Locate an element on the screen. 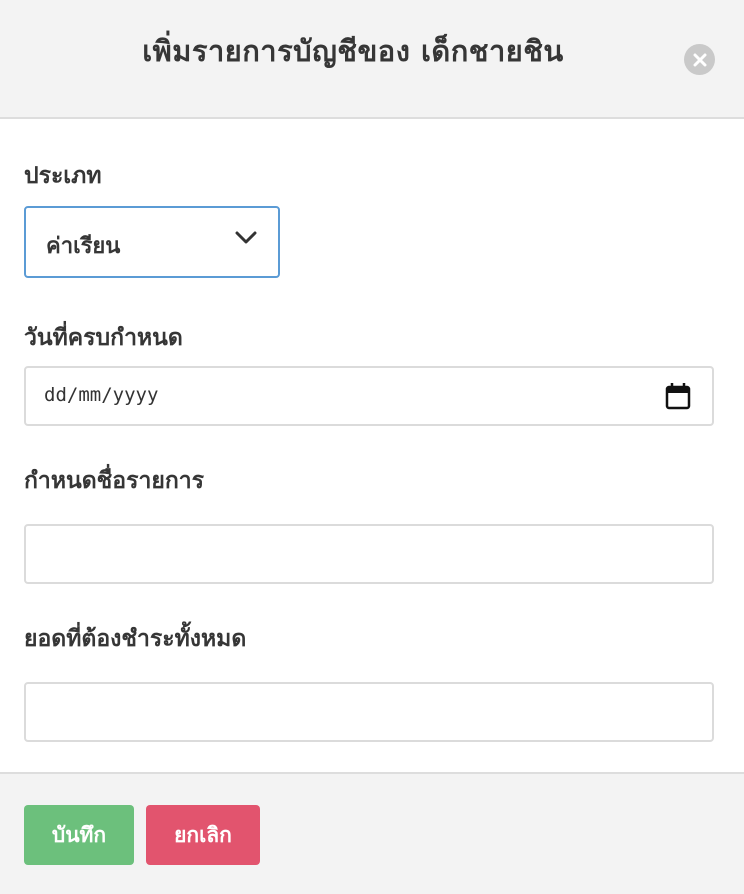 The width and height of the screenshot is (744, 894). modal-header: เพิ่มรายการบัญชีของ เด็กชายชิน is located at coordinates (372, 59).